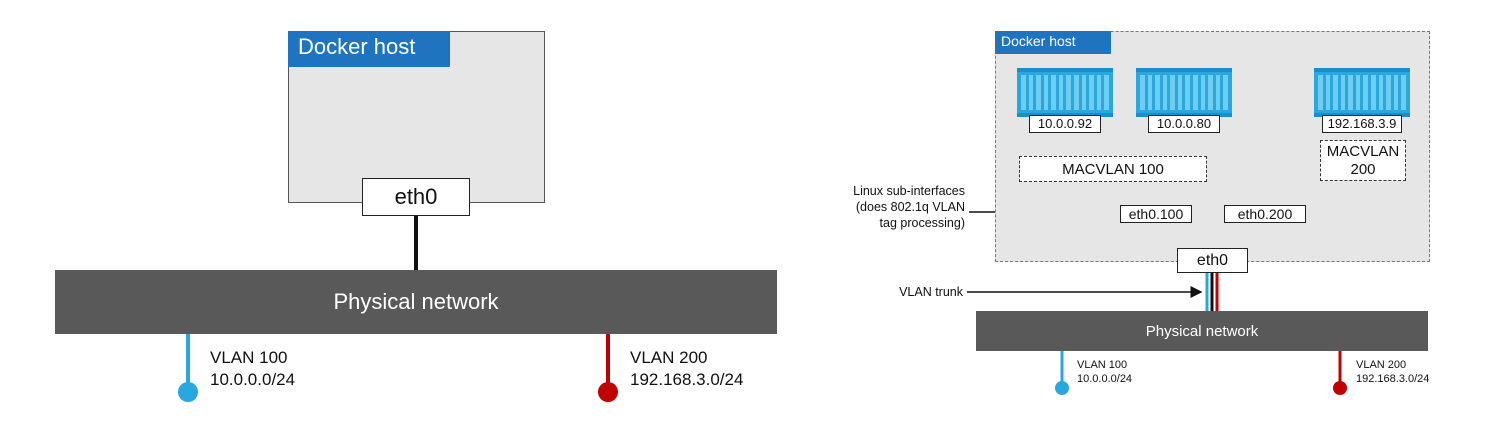 The height and width of the screenshot is (423, 1497). I want to click on vlan200-endpoint, so click(608, 392).